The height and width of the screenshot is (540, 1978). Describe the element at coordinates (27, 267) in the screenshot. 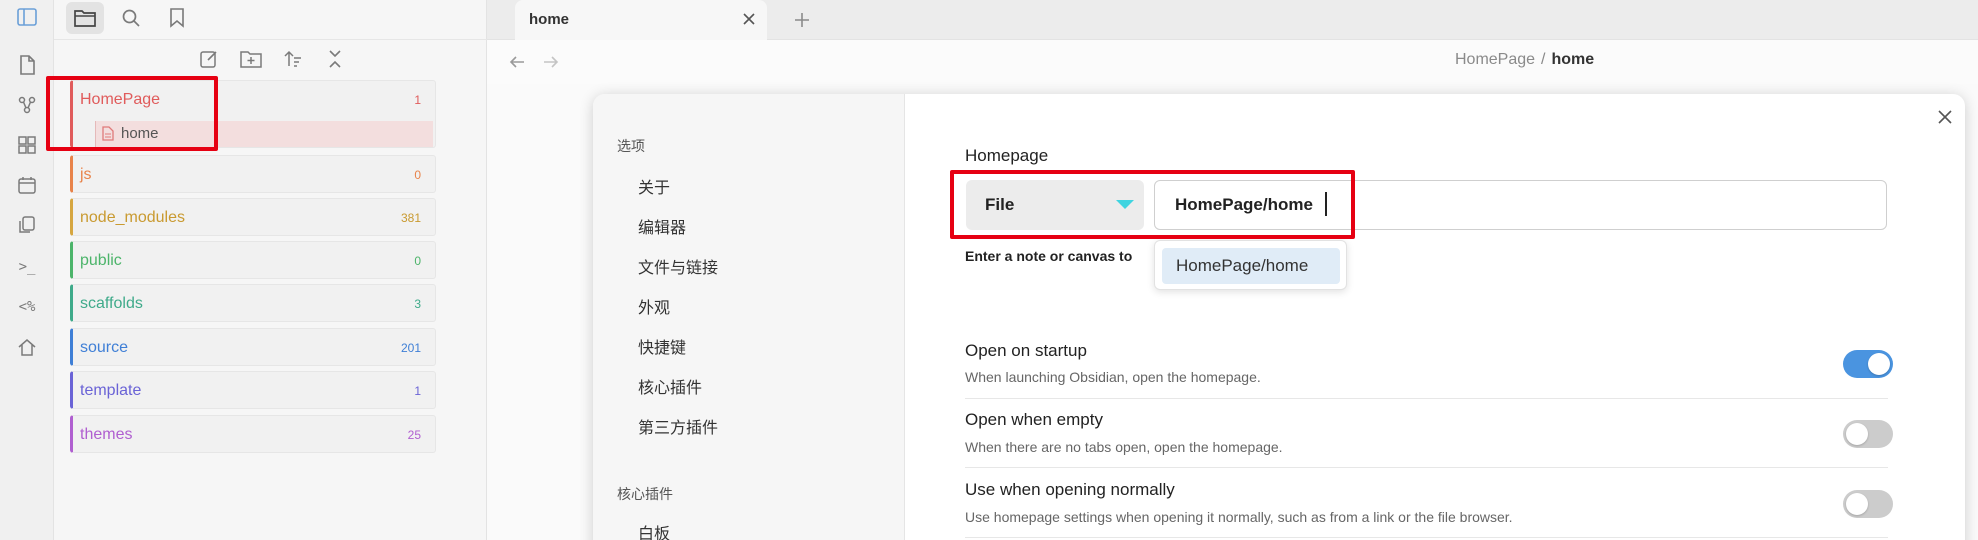

I see `terminal-icon: >_` at that location.